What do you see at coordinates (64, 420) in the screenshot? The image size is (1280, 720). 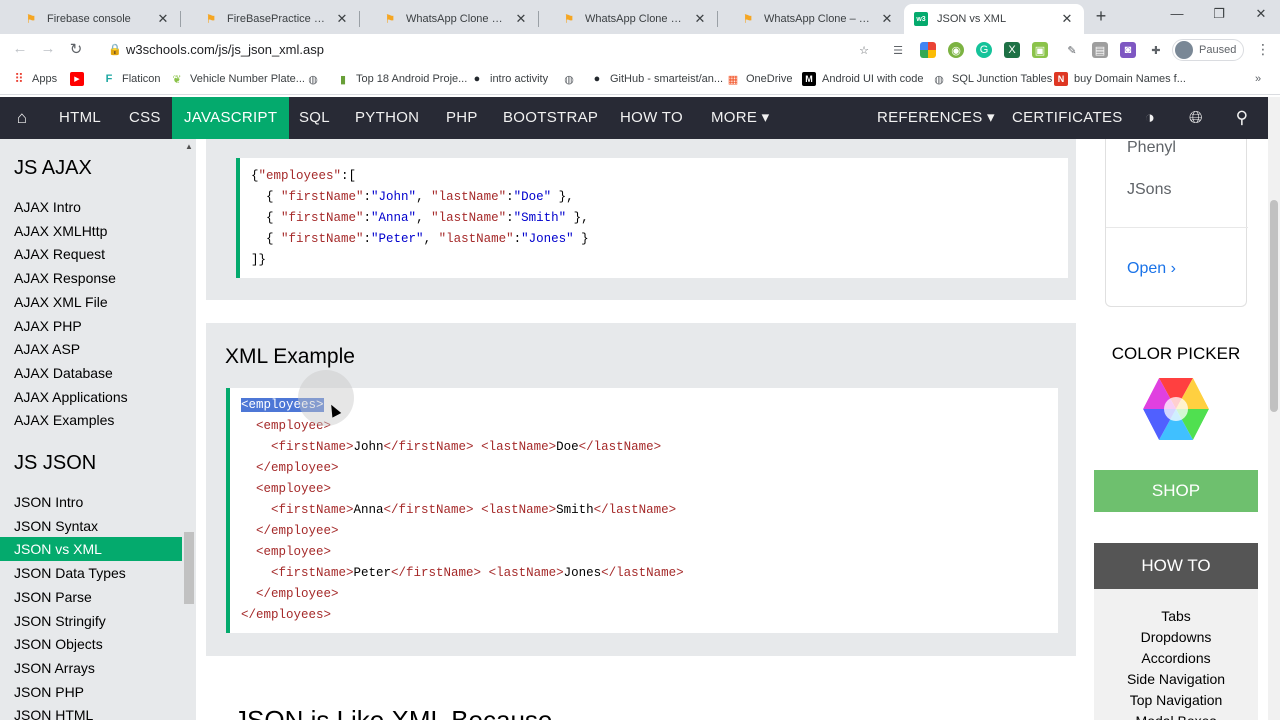 I see `sidebar-item-ajax-examples: AJAX Examples` at bounding box center [64, 420].